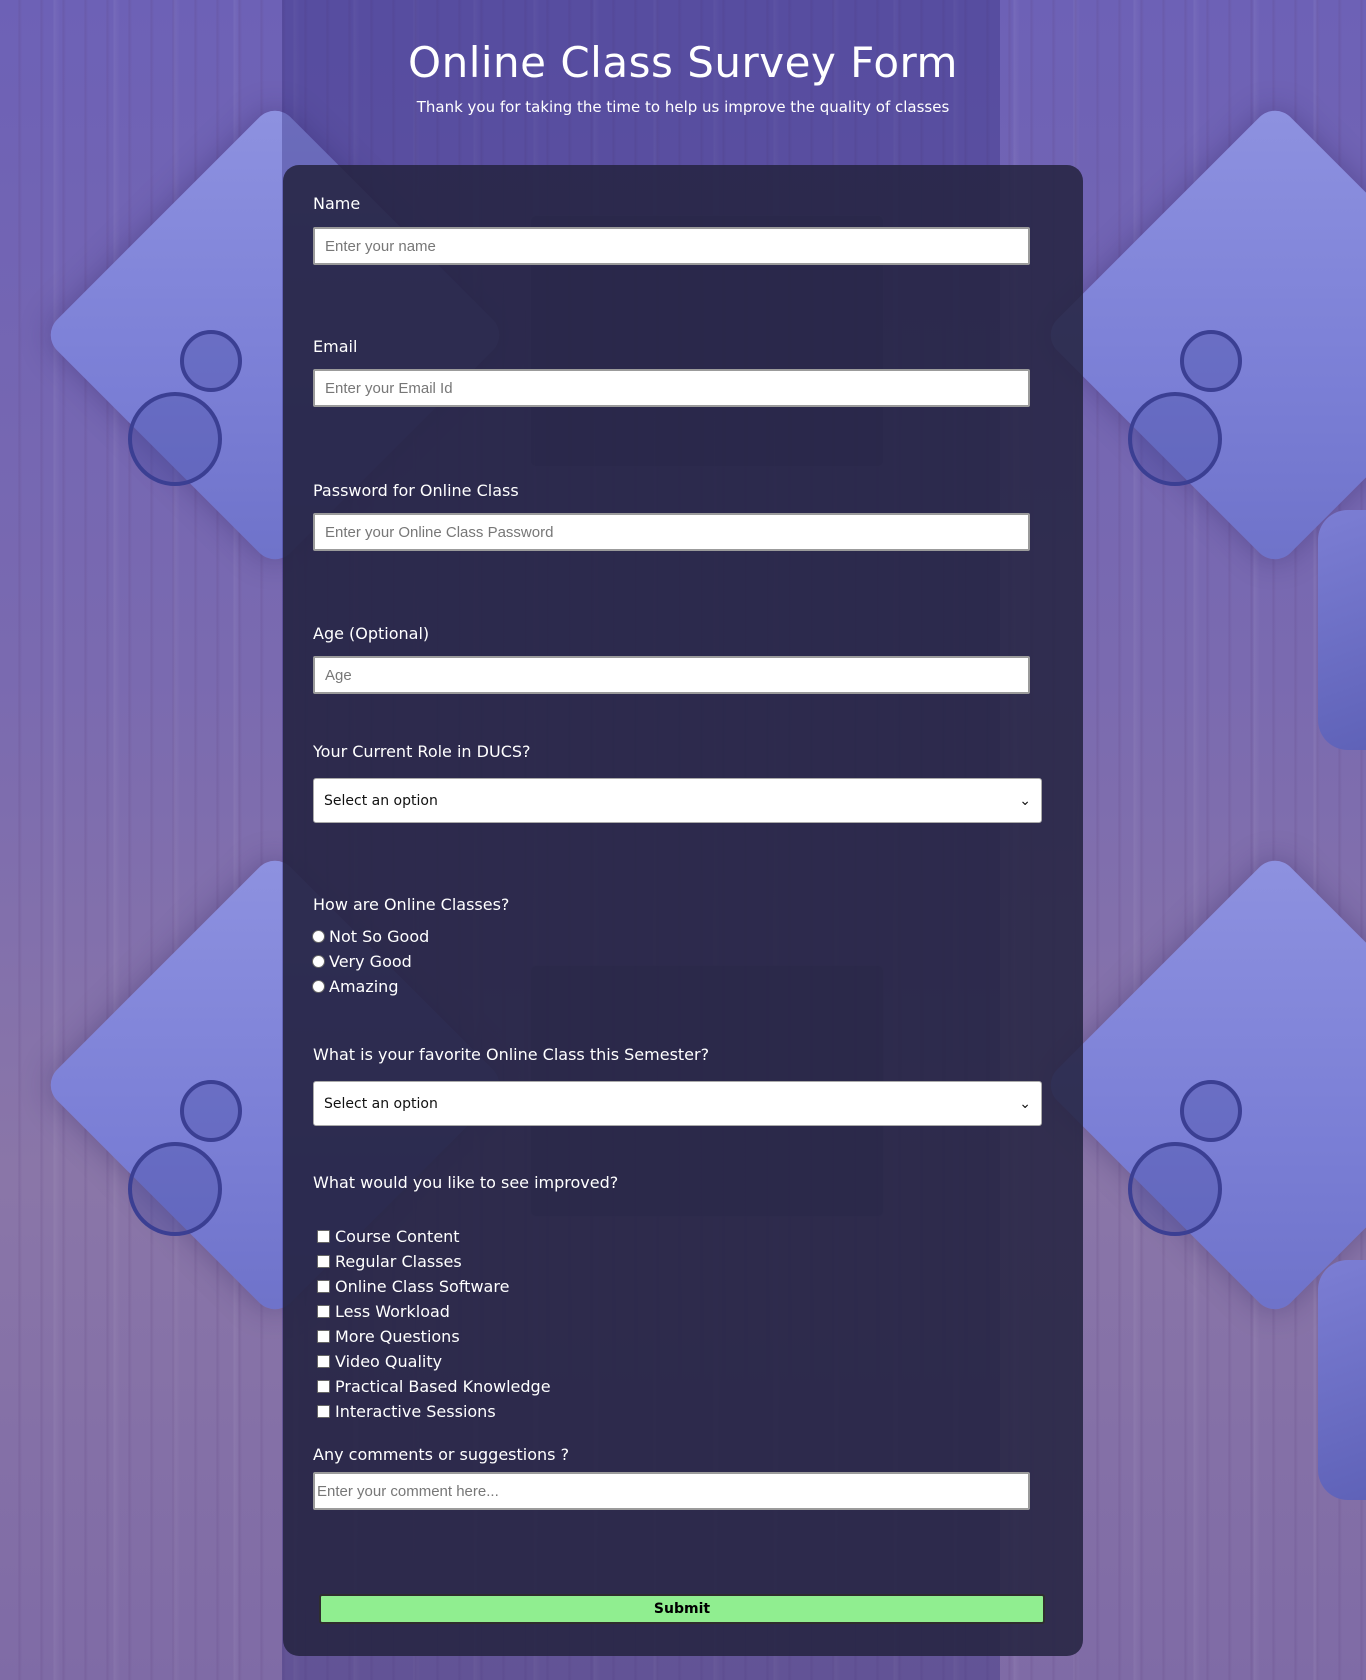 This screenshot has width=1366, height=1680. I want to click on improve-option: Online Class Software, so click(410, 1286).